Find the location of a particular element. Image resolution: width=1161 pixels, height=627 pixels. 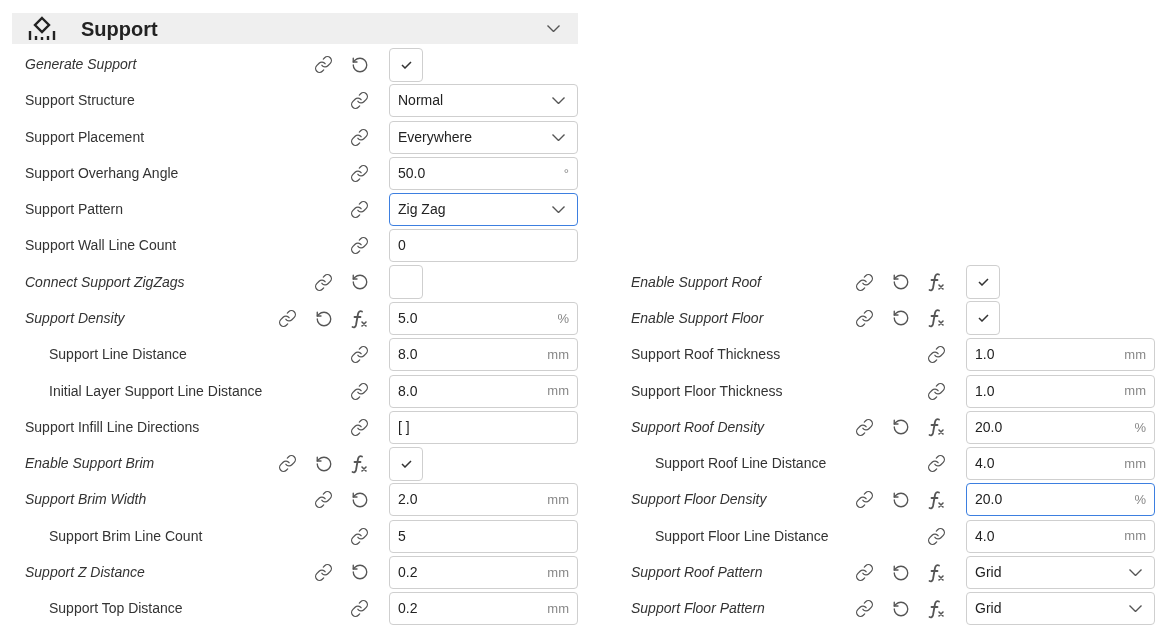

setting-label: Support Overhang Angle is located at coordinates (102, 173).